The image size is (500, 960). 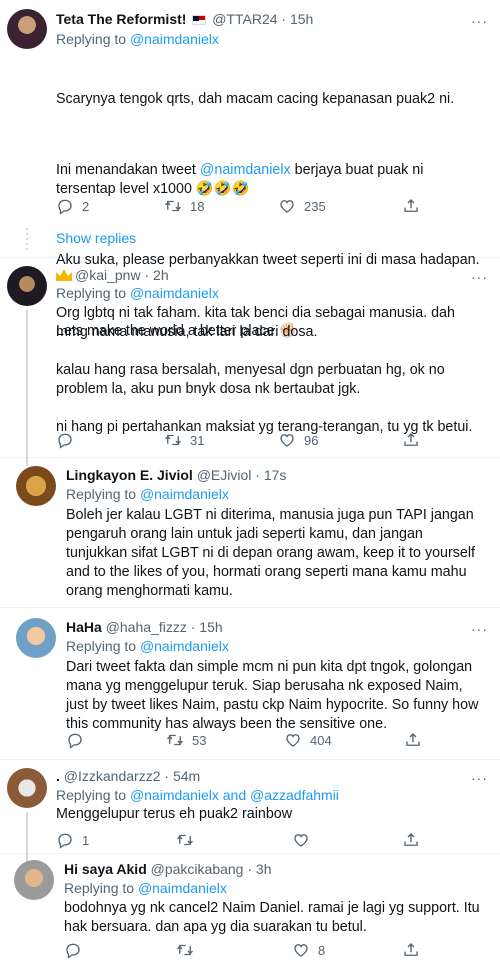 I want to click on handle: @haha_fizzz, so click(x=146, y=627).